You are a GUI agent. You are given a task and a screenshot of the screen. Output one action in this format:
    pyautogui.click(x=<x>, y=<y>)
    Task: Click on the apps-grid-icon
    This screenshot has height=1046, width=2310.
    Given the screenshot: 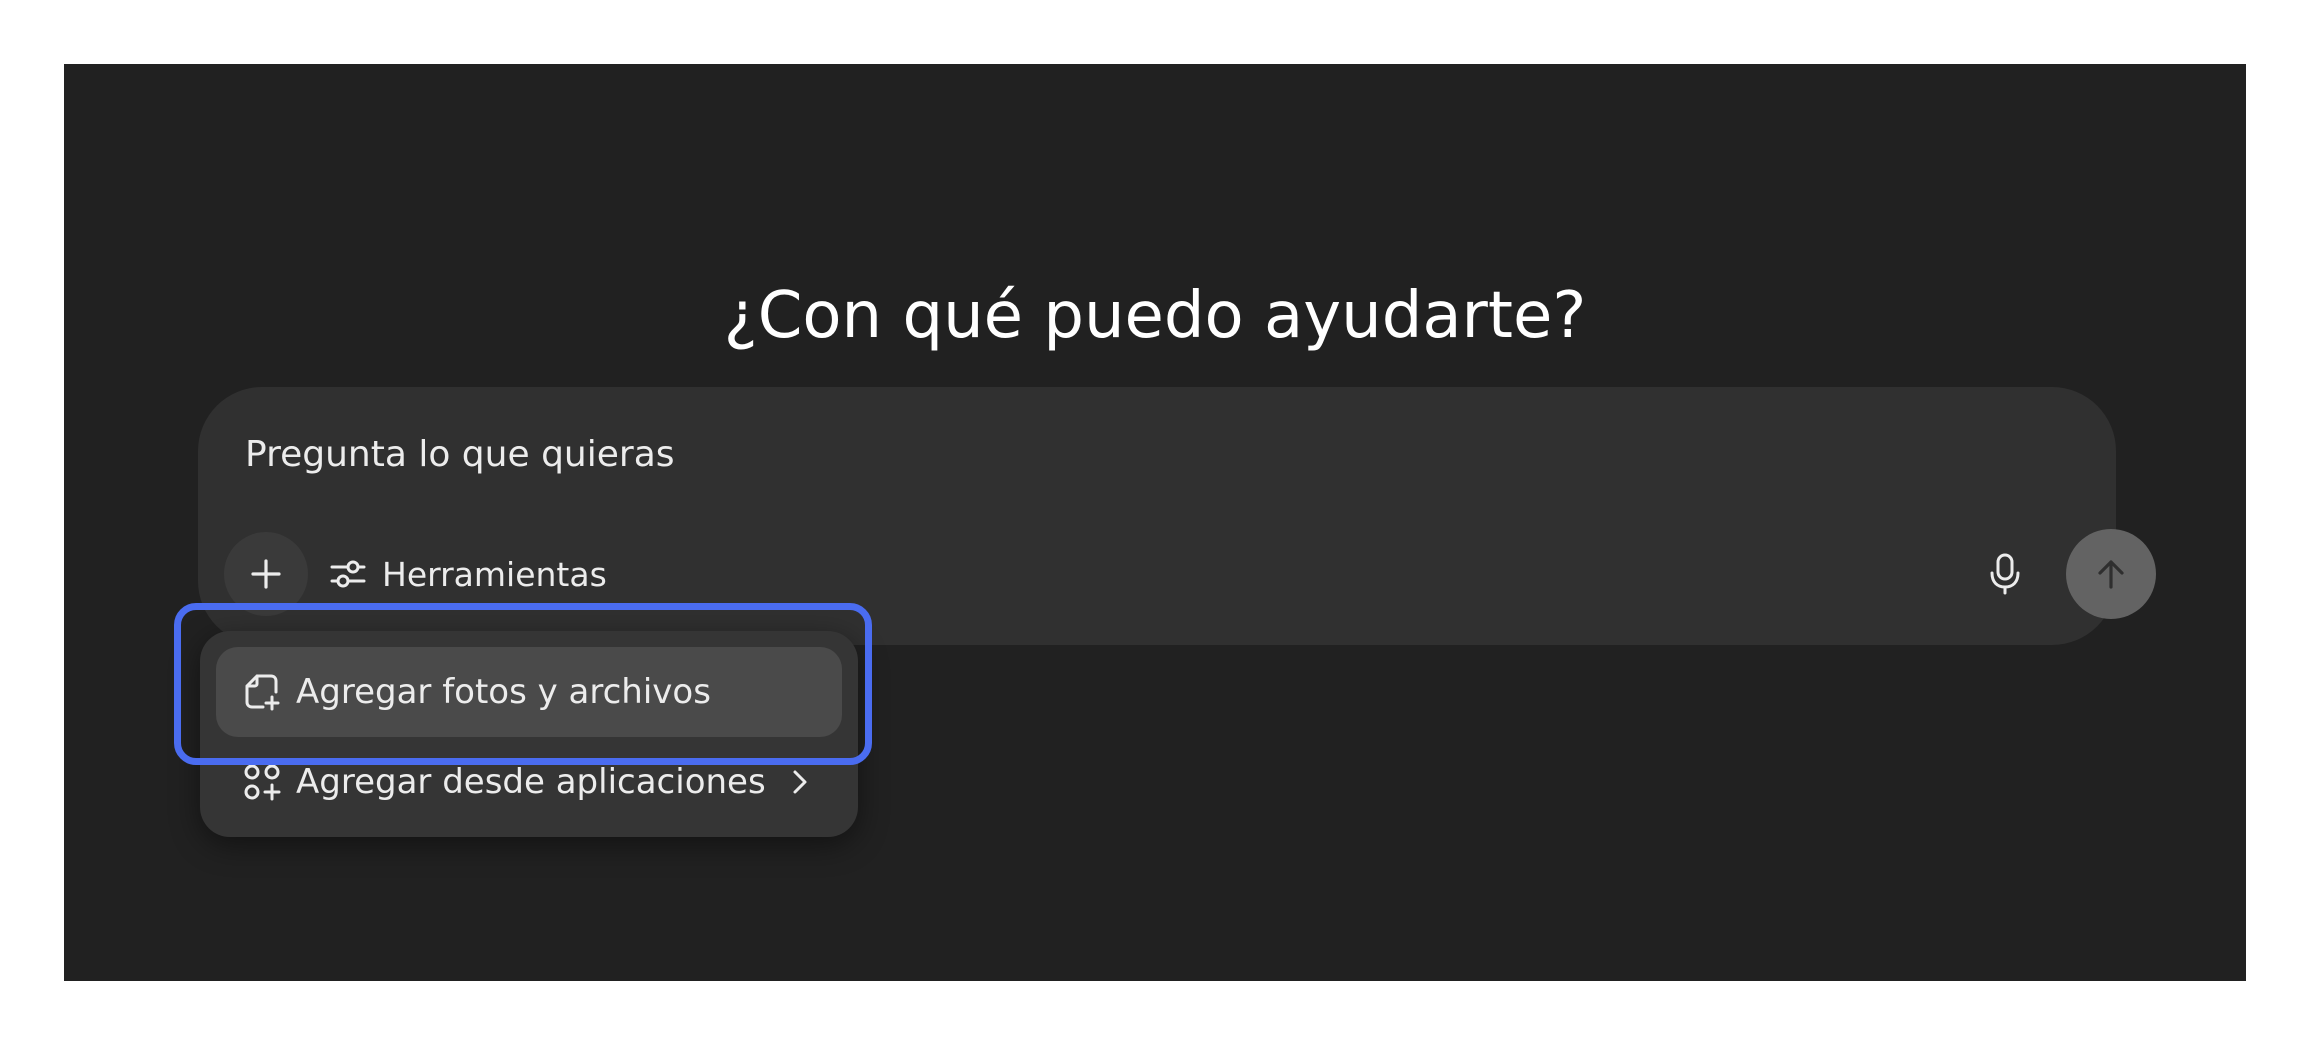 What is the action you would take?
    pyautogui.click(x=262, y=782)
    